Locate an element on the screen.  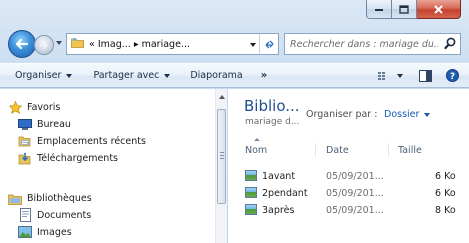
nav-item-label: Bureau is located at coordinates (54, 124).